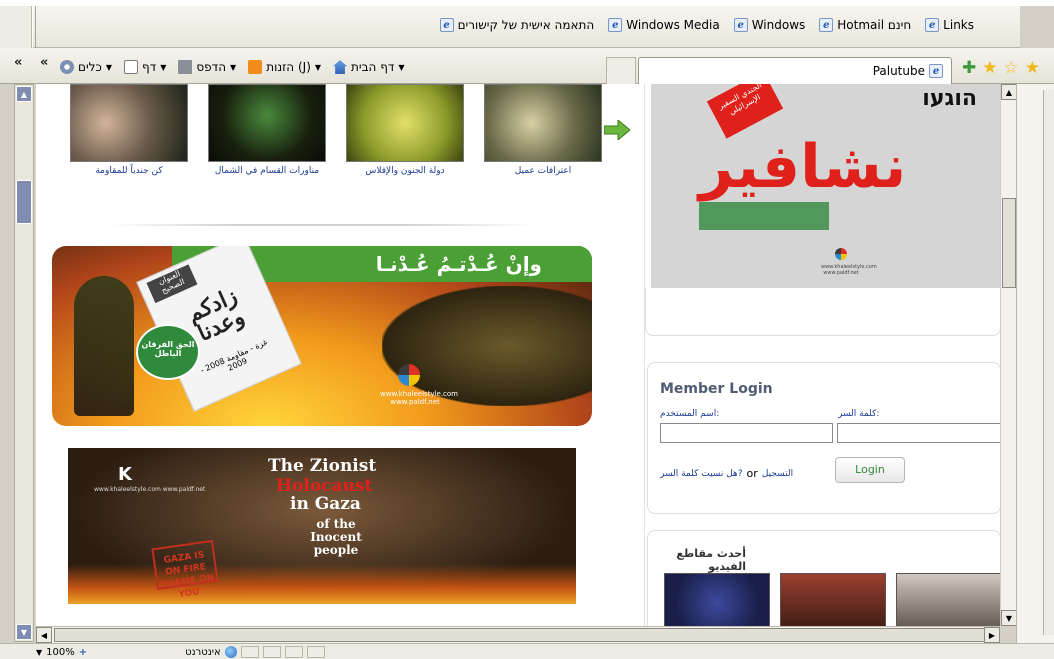 This screenshot has height=659, width=1054. What do you see at coordinates (34, 27) in the screenshot?
I see `toolbar-grip` at bounding box center [34, 27].